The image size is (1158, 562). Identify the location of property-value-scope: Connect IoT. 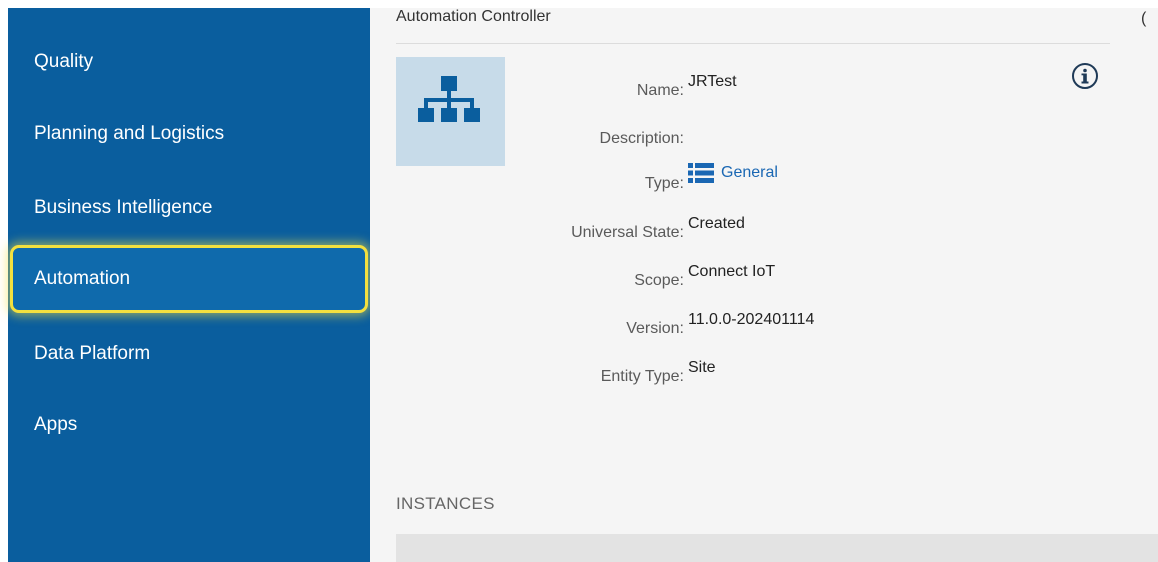
(732, 271).